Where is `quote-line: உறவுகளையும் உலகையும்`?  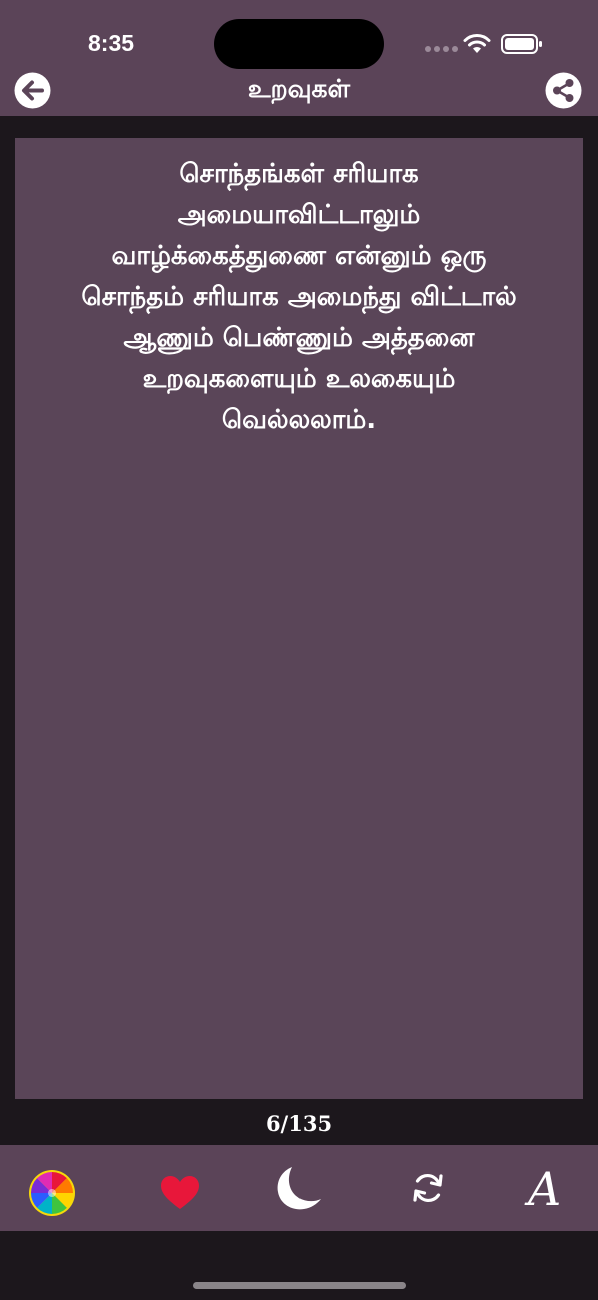 quote-line: உறவுகளையும் உலகையும் is located at coordinates (299, 379).